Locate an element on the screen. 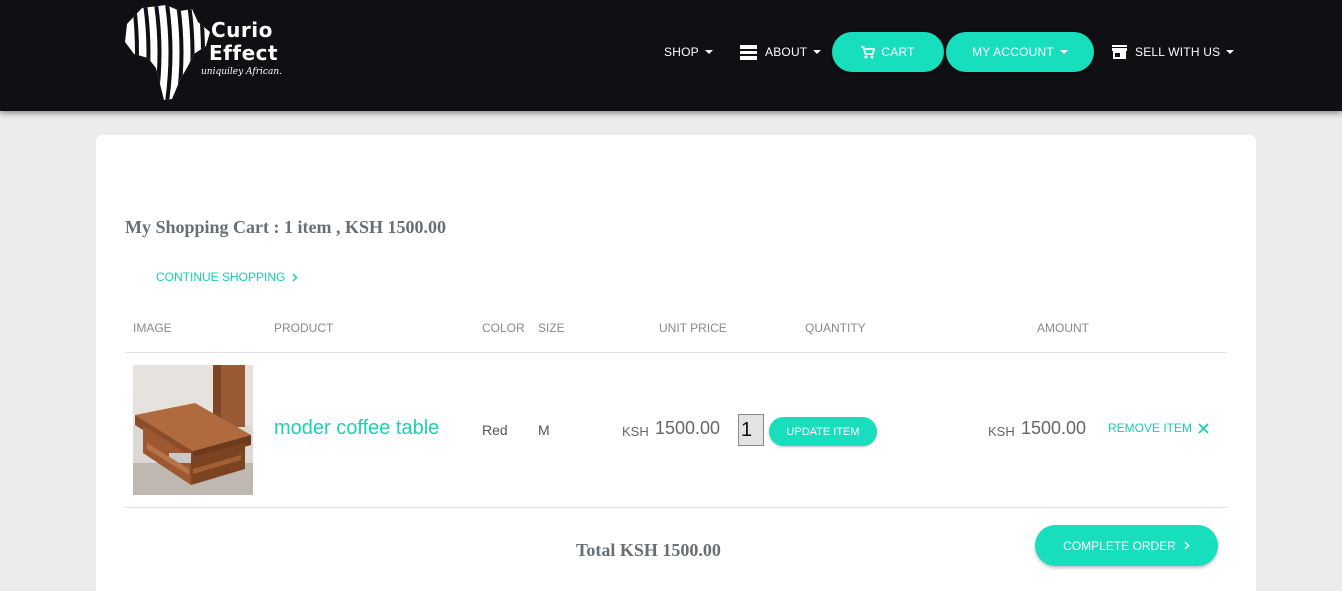 The height and width of the screenshot is (591, 1342). amount-value: 1500.00 is located at coordinates (1054, 428).